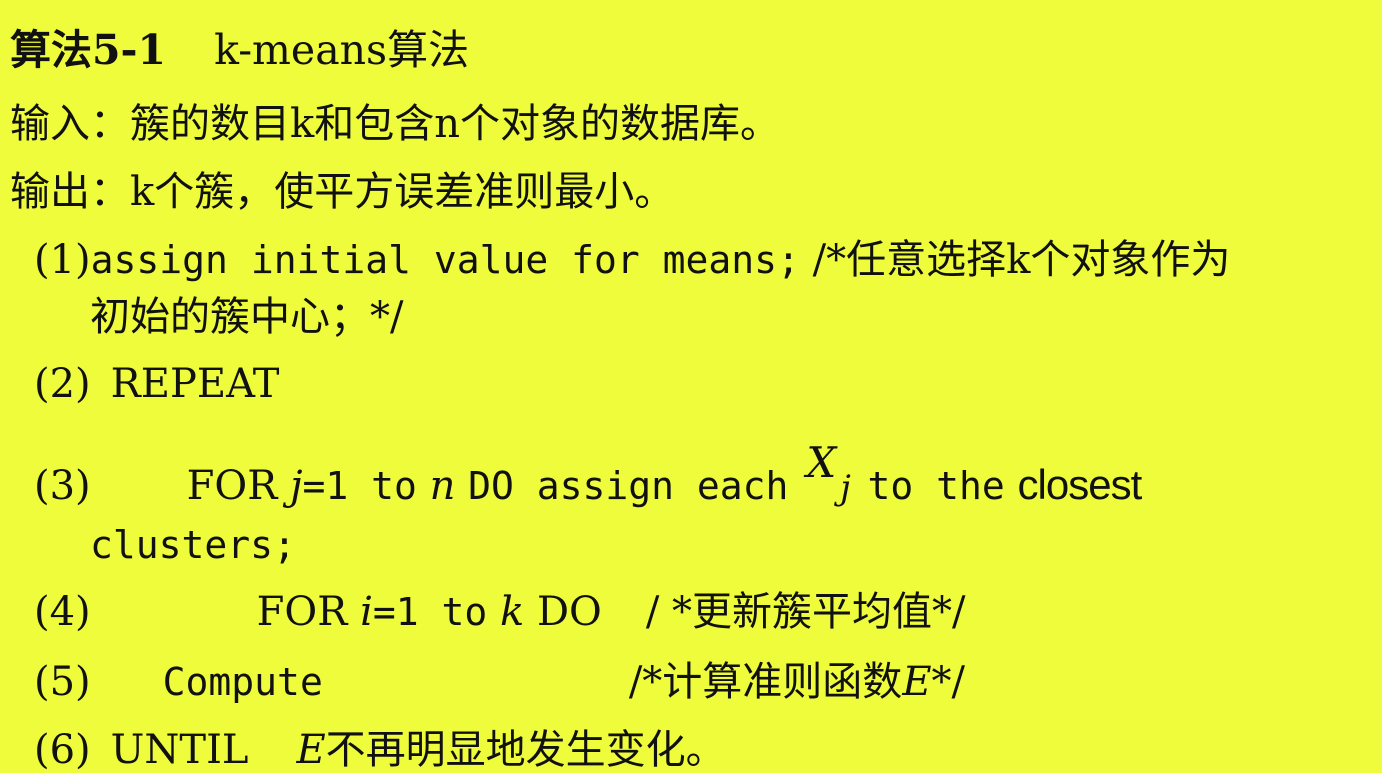 The height and width of the screenshot is (773, 1382). What do you see at coordinates (499, 682) in the screenshot?
I see `step-5: (5) Compute /*计算准则函数E*/` at bounding box center [499, 682].